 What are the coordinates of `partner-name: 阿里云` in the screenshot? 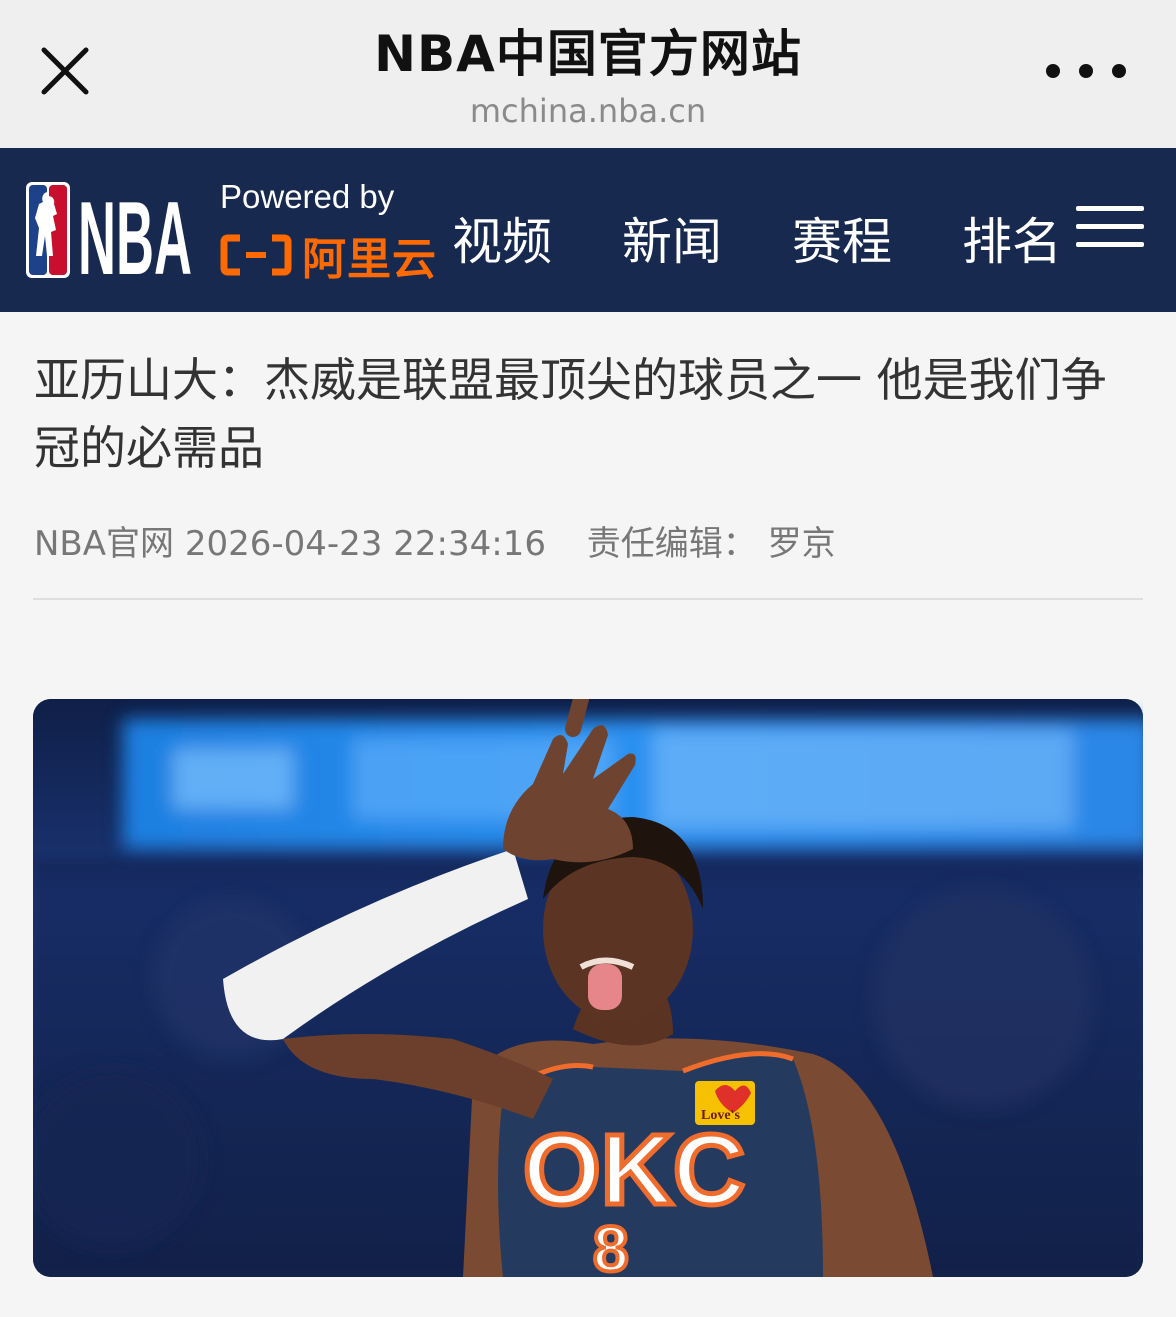 It's located at (369, 259).